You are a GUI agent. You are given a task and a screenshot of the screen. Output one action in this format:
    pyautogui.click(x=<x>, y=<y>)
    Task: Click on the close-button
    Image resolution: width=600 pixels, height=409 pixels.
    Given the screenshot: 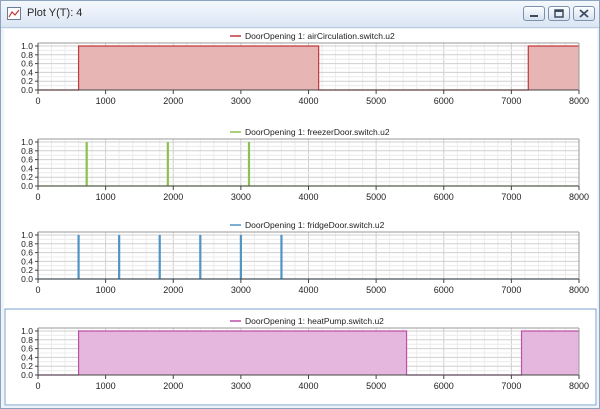 What is the action you would take?
    pyautogui.click(x=584, y=13)
    